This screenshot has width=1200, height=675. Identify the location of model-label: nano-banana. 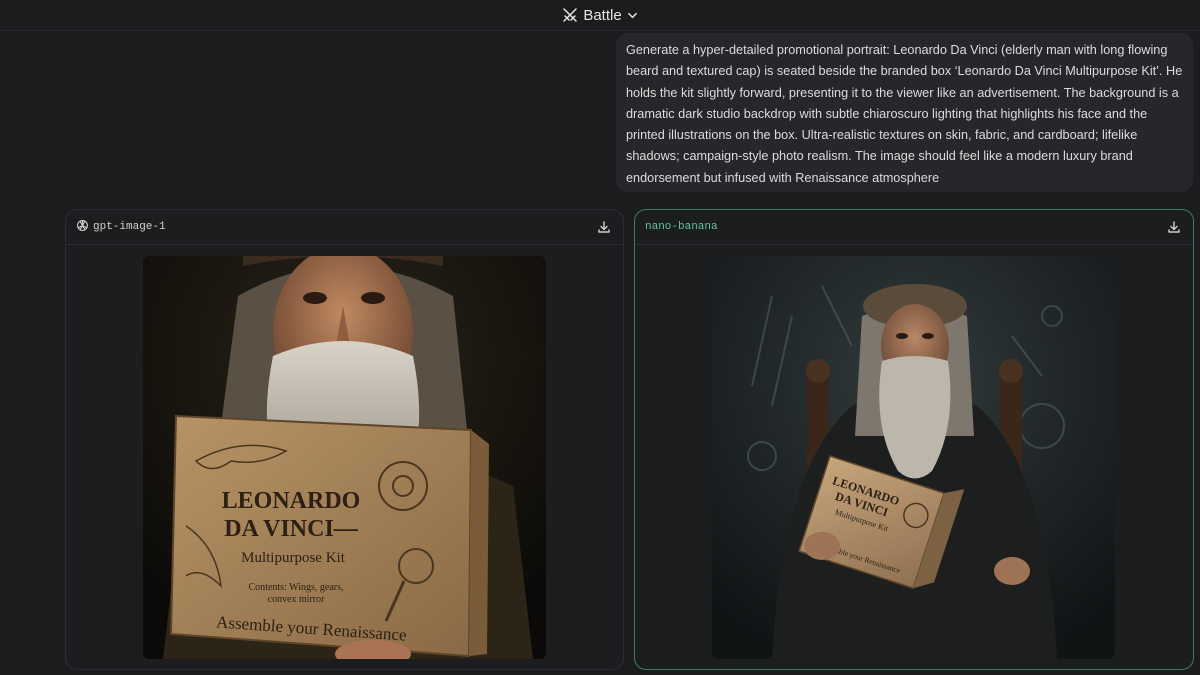
(681, 227).